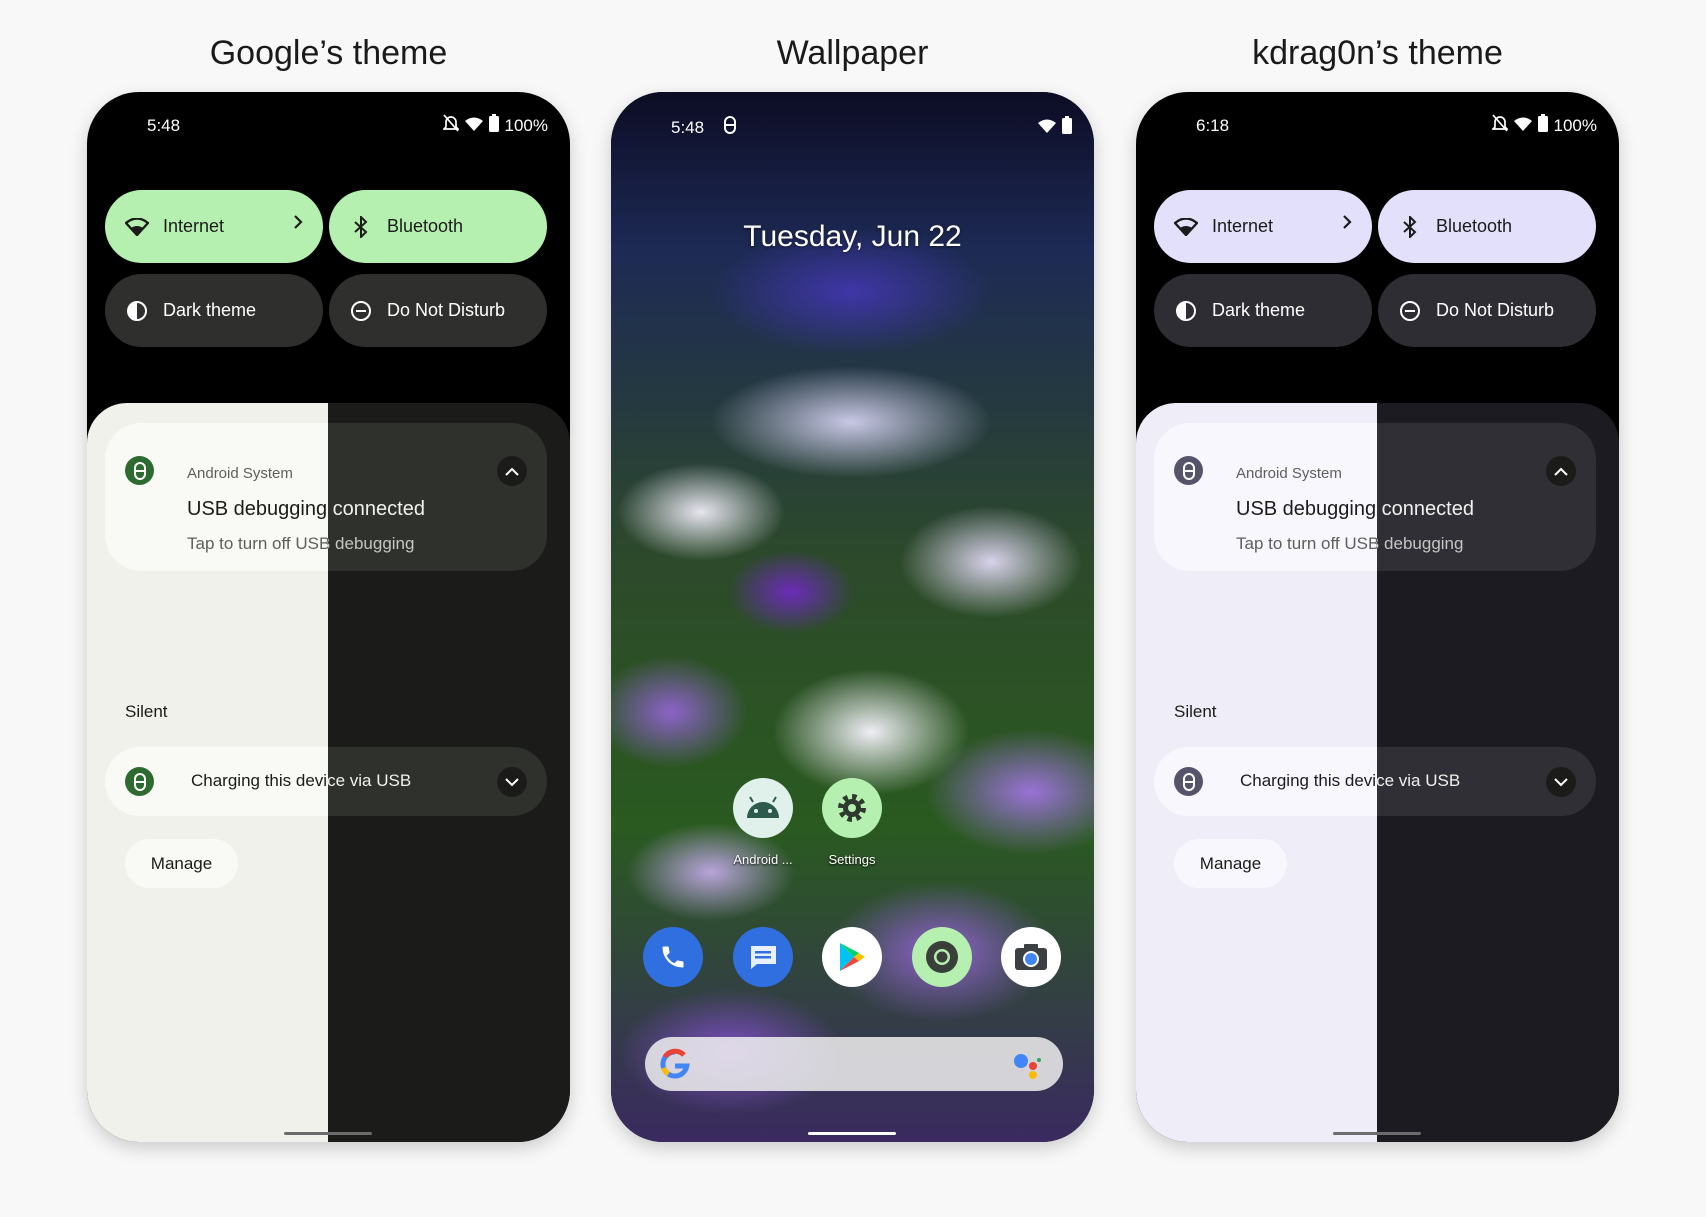 The image size is (1706, 1217). I want to click on assistant-icon, so click(1027, 1067).